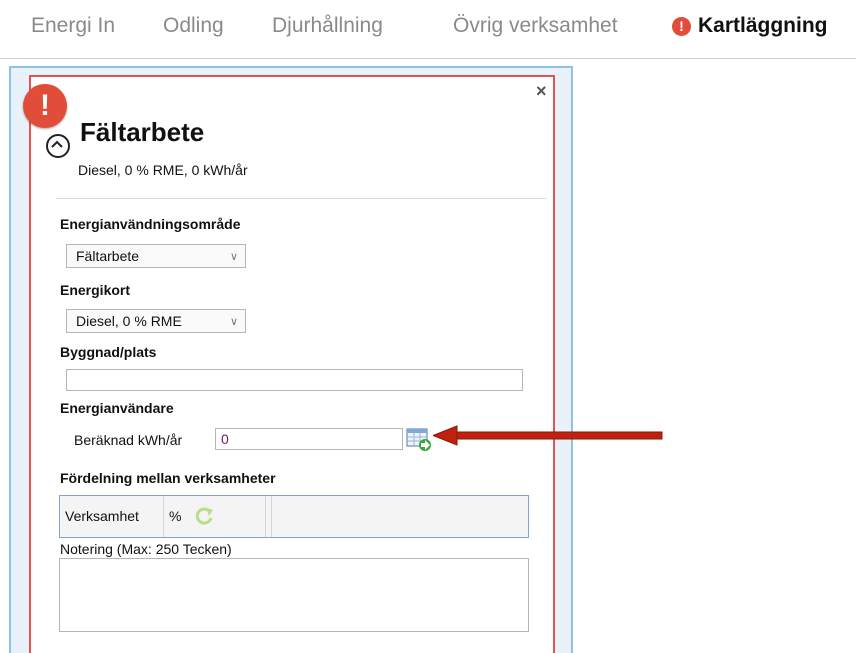 The height and width of the screenshot is (653, 856). Describe the element at coordinates (535, 26) in the screenshot. I see `tab-ovrig-verksamhet: Övrig verksamhet` at that location.